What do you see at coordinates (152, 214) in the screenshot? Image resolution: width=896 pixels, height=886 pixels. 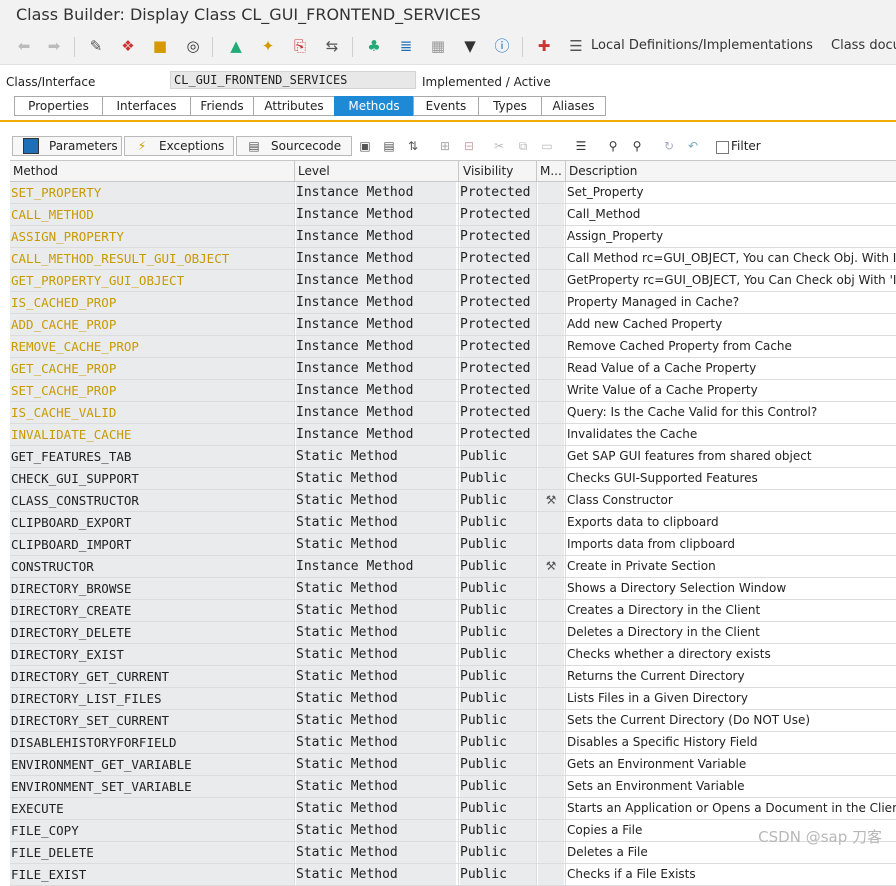 I see `method-cell: CALL_METHOD` at bounding box center [152, 214].